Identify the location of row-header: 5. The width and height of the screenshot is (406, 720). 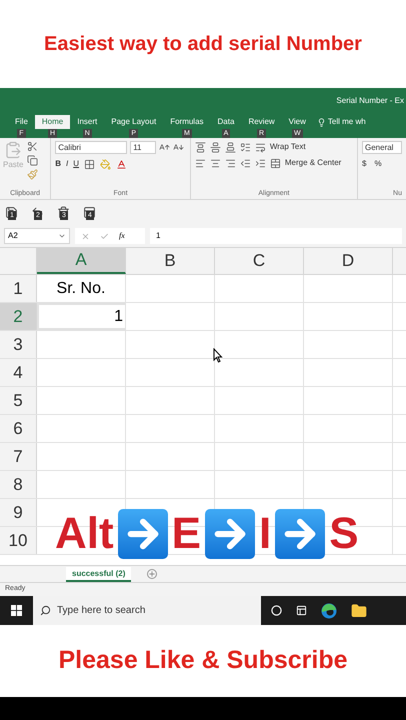
(18, 400).